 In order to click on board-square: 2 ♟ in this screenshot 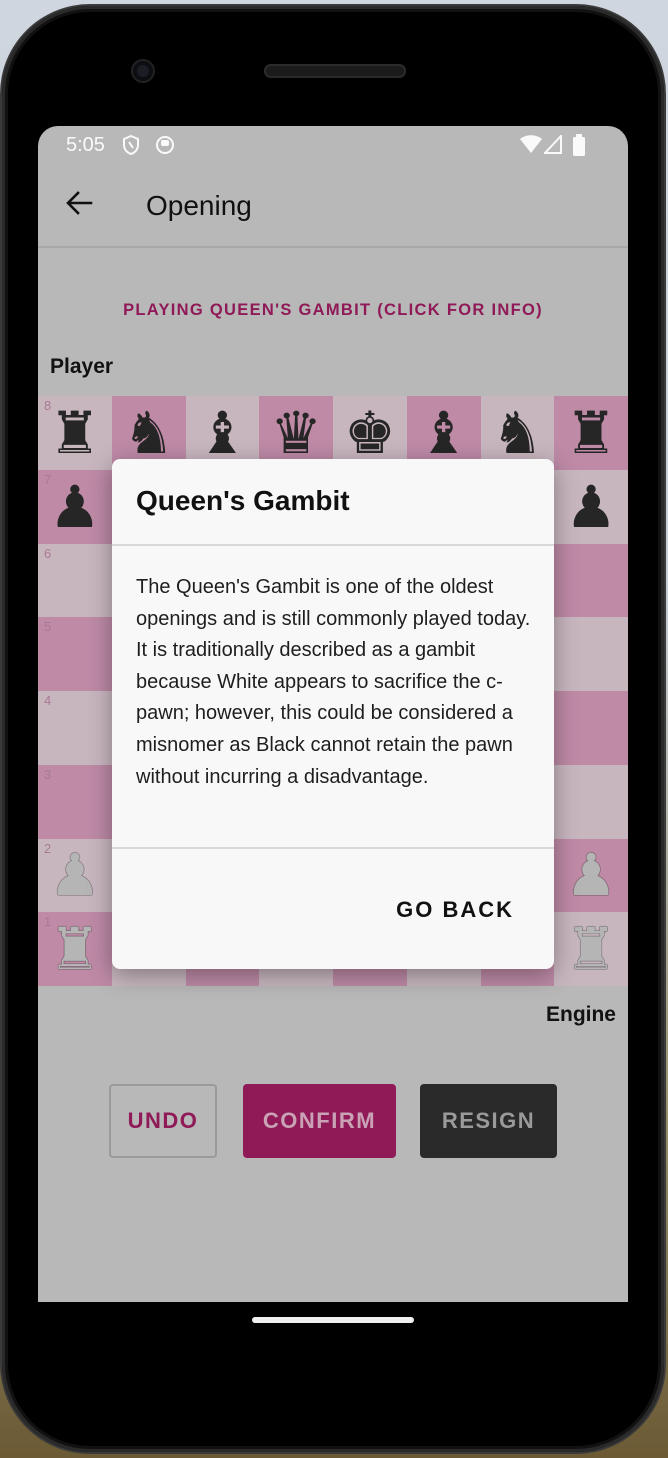, I will do `click(75, 875)`.